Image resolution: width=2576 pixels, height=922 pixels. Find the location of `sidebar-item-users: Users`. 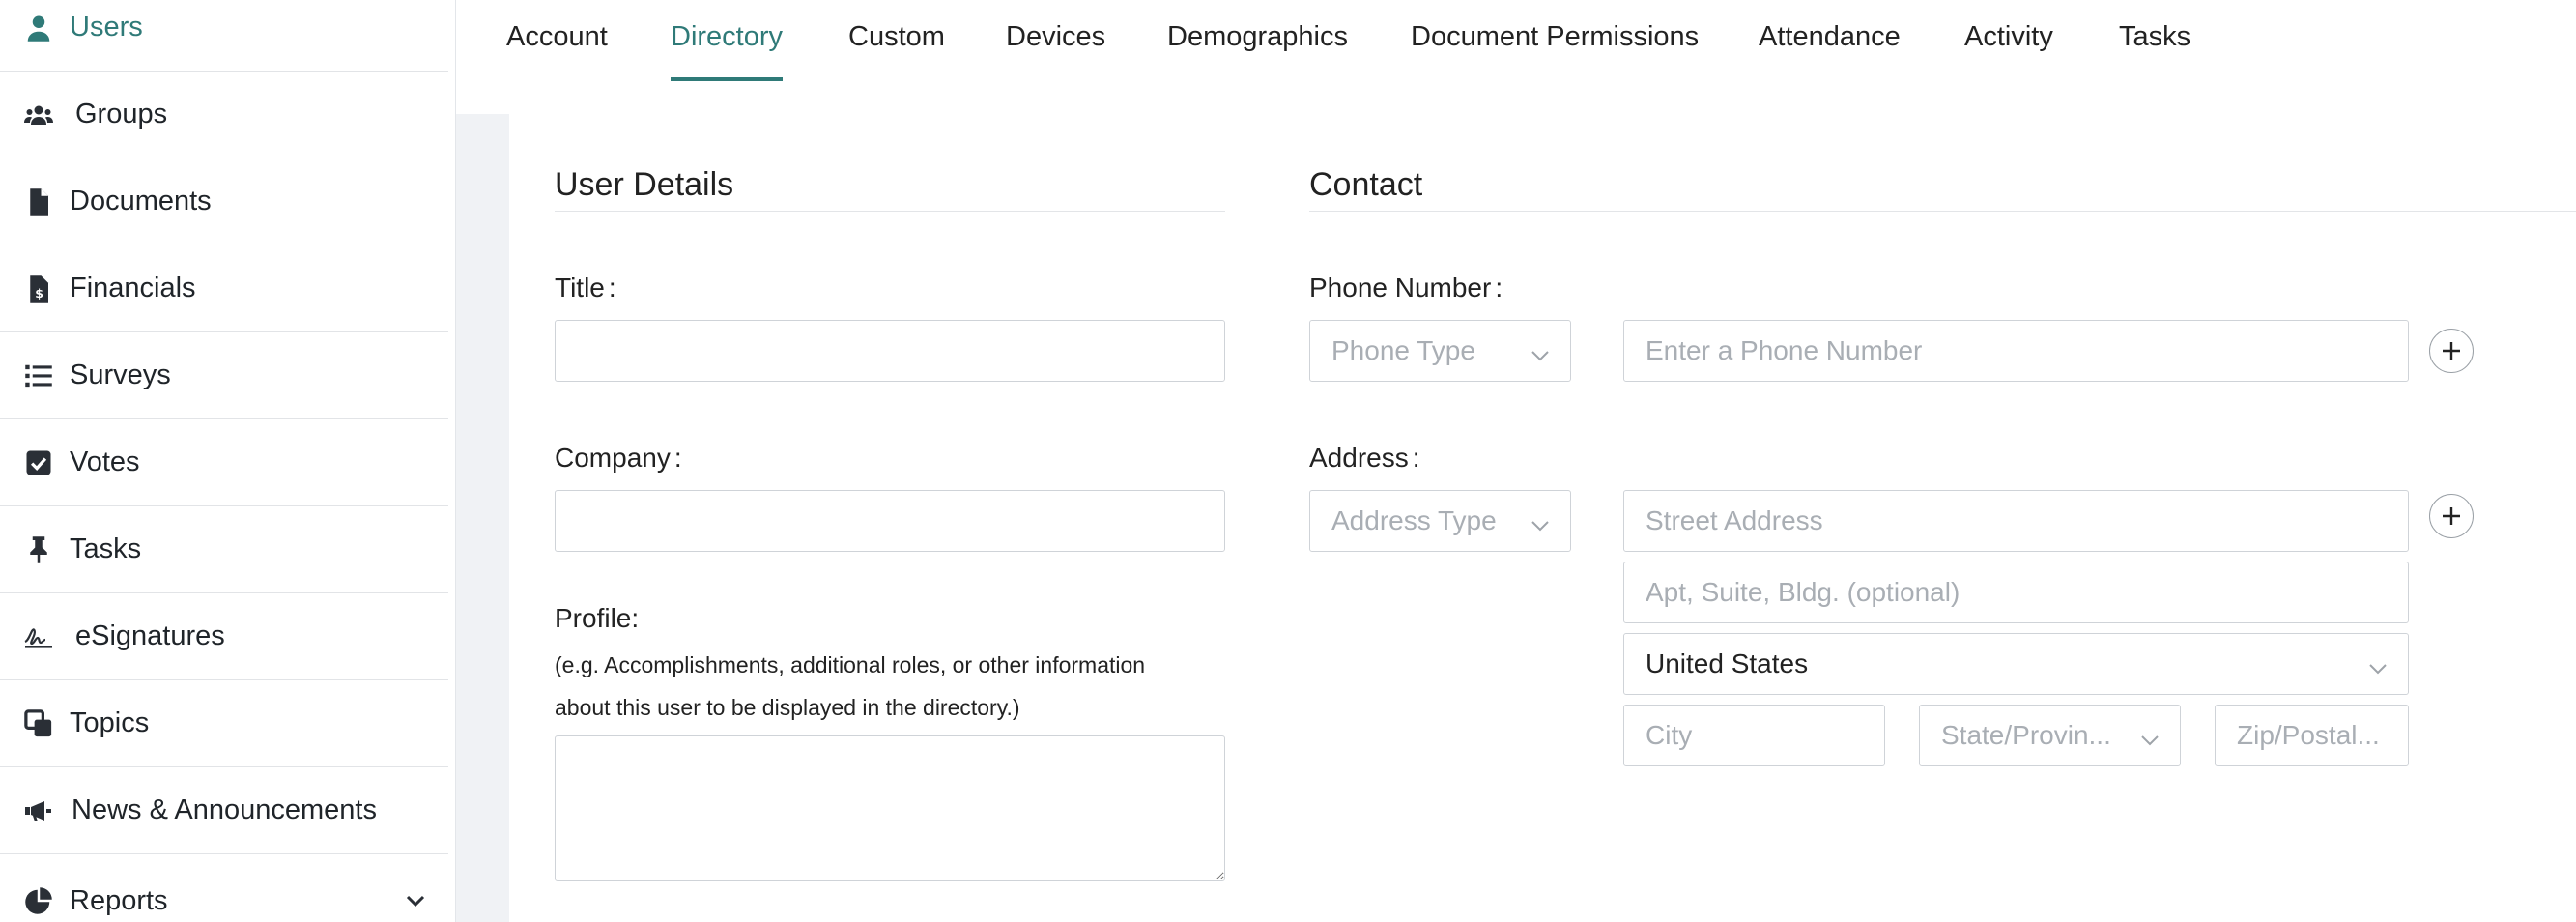

sidebar-item-users: Users is located at coordinates (224, 36).